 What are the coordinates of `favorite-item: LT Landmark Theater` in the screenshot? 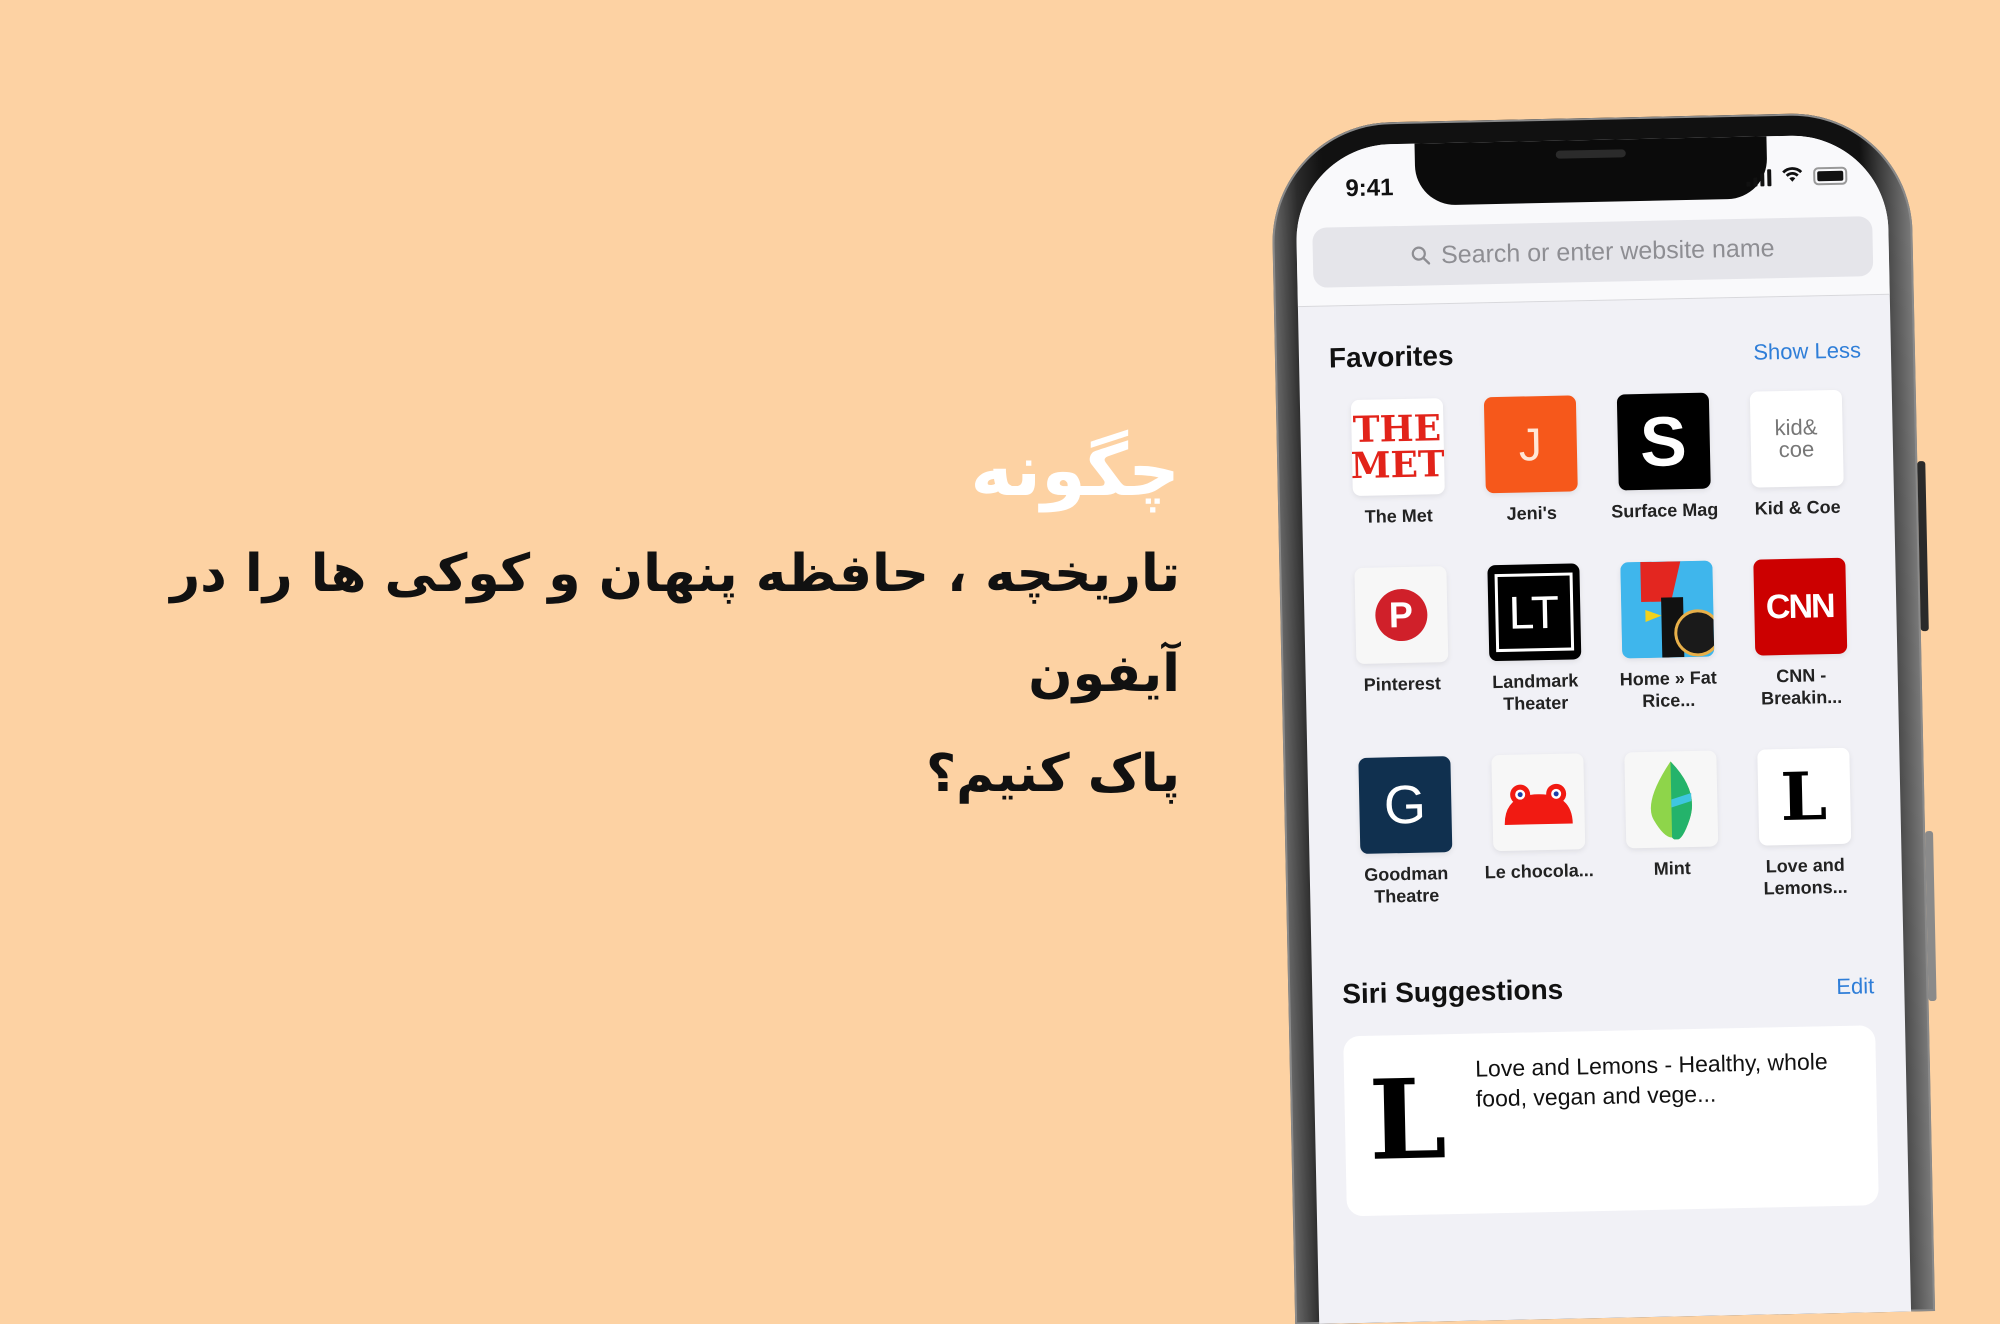 It's located at (1534, 639).